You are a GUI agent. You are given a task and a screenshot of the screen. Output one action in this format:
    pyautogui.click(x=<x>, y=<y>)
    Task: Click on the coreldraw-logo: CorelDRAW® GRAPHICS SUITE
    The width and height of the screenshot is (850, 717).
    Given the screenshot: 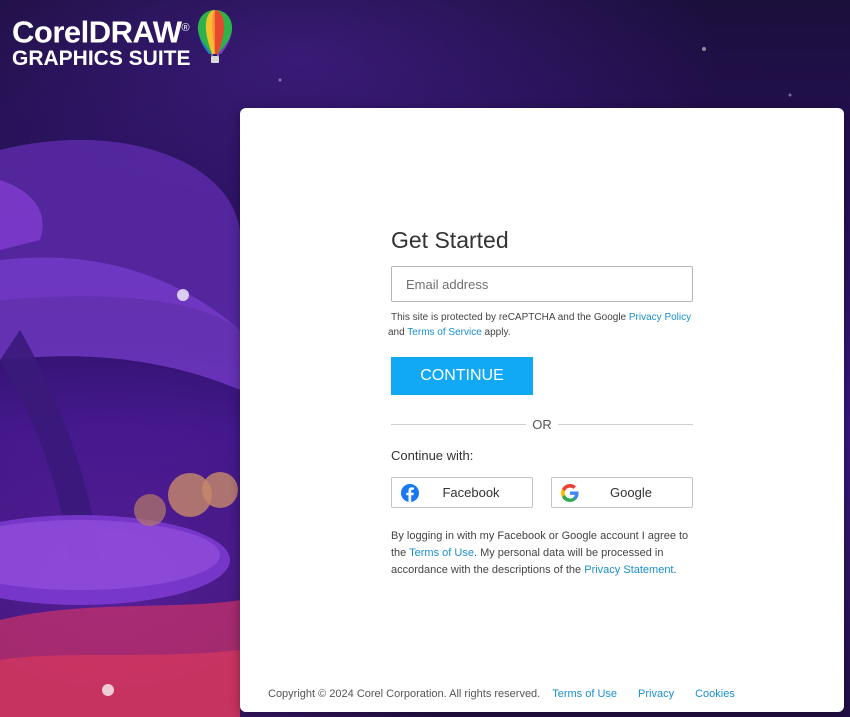 What is the action you would take?
    pyautogui.click(x=123, y=40)
    